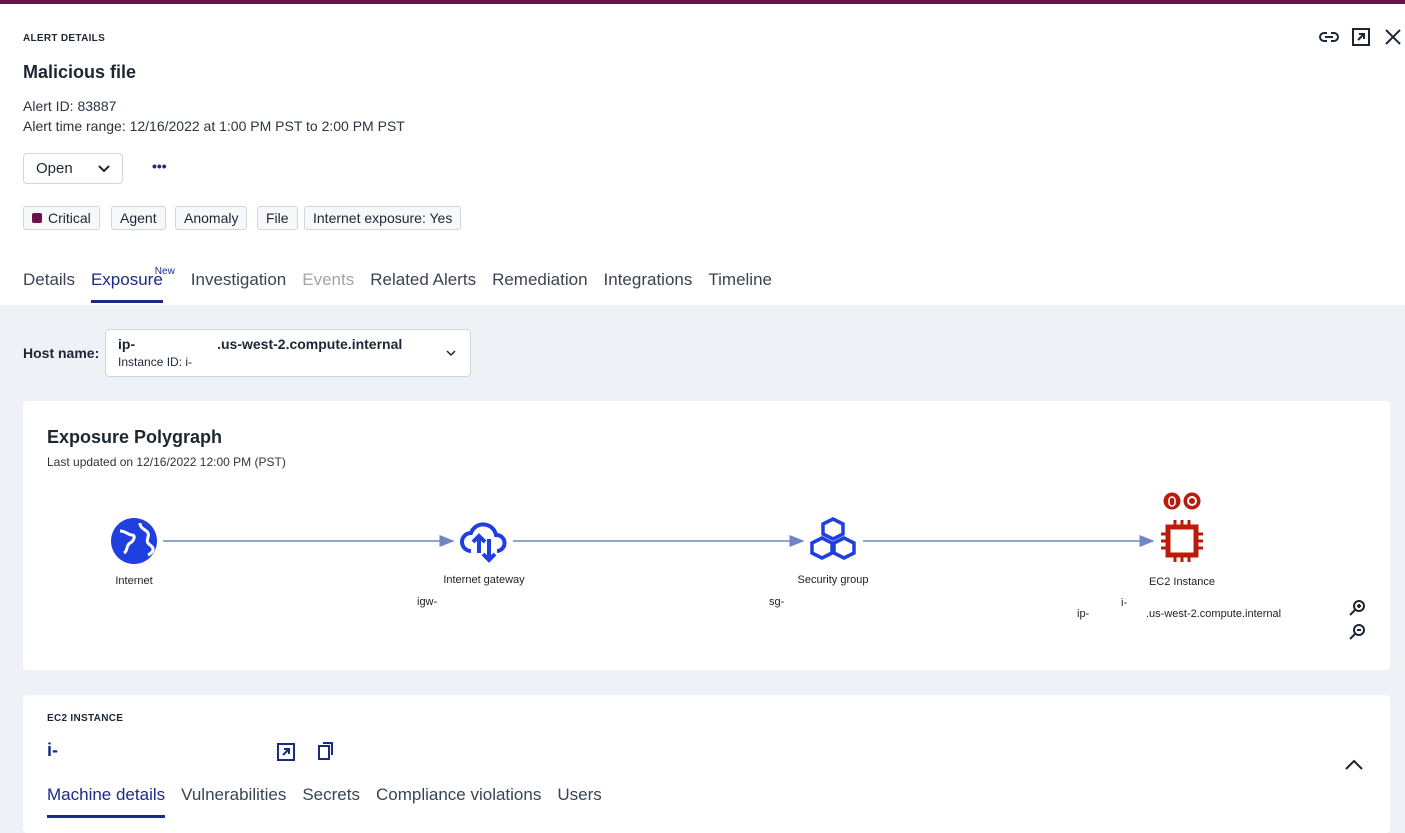 Image resolution: width=1405 pixels, height=833 pixels. What do you see at coordinates (238, 286) in the screenshot?
I see `tab-investigation: Investigation` at bounding box center [238, 286].